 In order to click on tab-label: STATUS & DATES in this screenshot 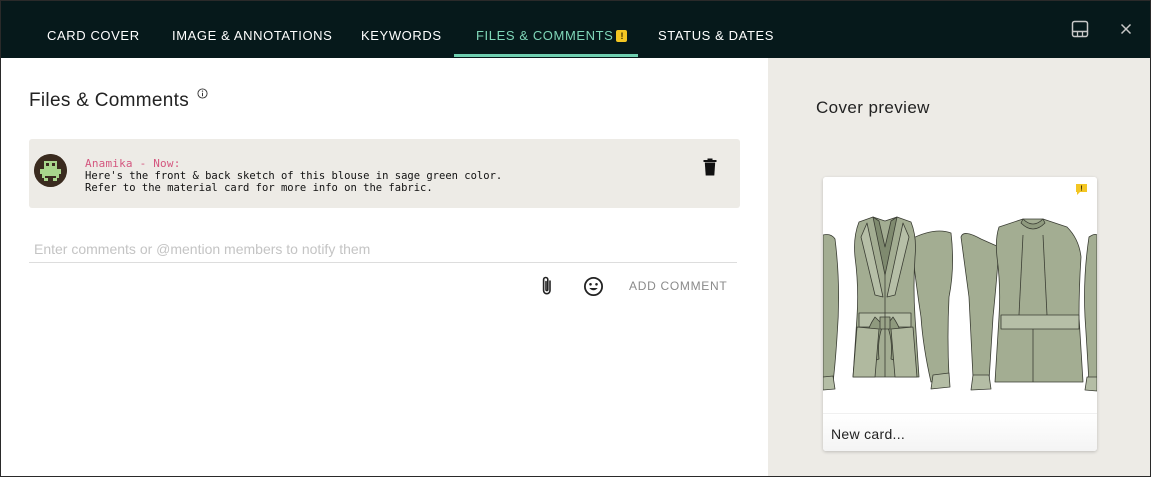, I will do `click(716, 35)`.